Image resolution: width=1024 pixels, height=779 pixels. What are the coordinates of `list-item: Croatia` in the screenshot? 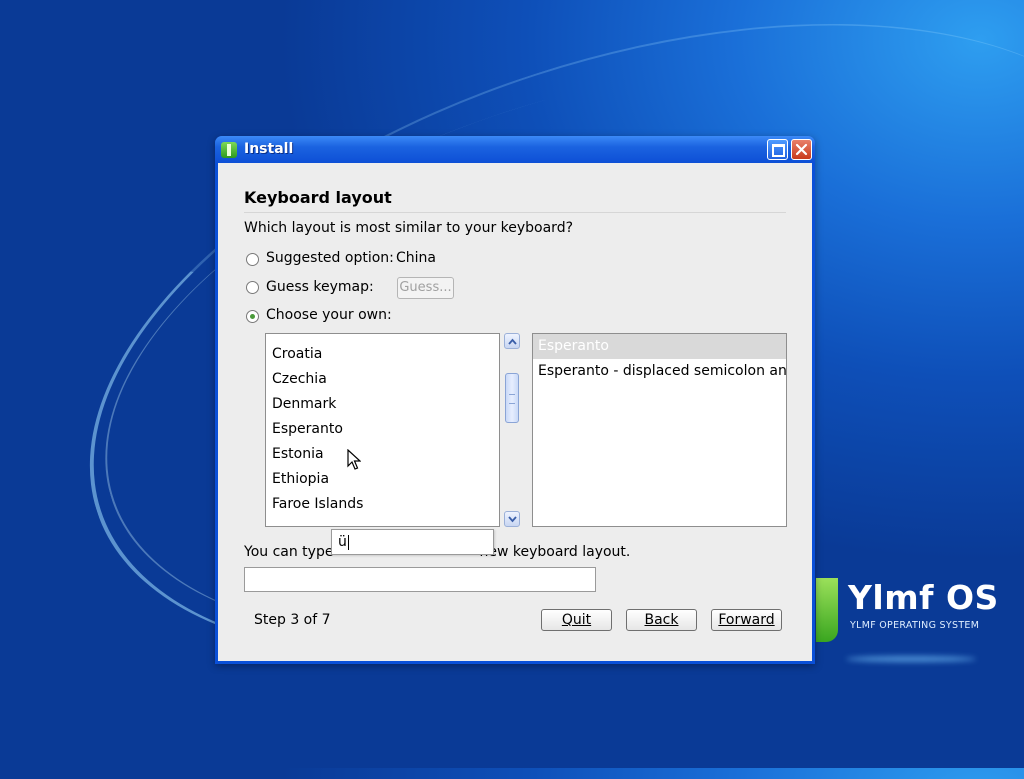 It's located at (297, 354).